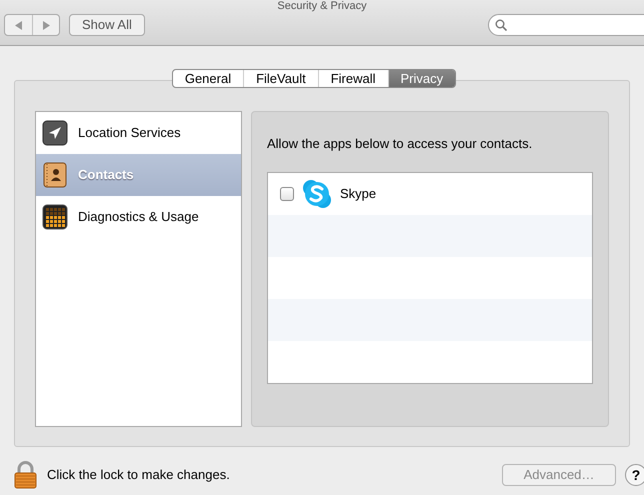 Image resolution: width=644 pixels, height=495 pixels. I want to click on padlock-icon, so click(25, 475).